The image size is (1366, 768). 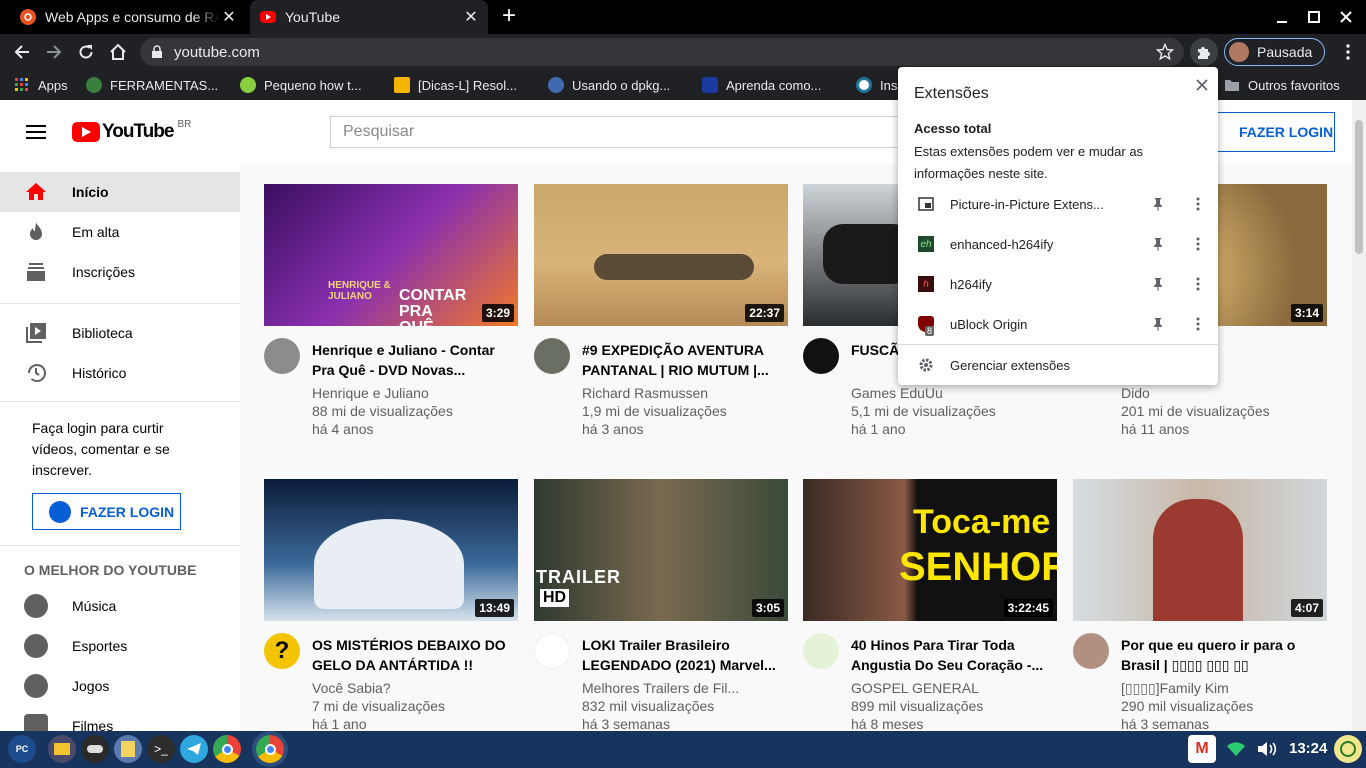 What do you see at coordinates (95, 749) in the screenshot?
I see `toggle-icon` at bounding box center [95, 749].